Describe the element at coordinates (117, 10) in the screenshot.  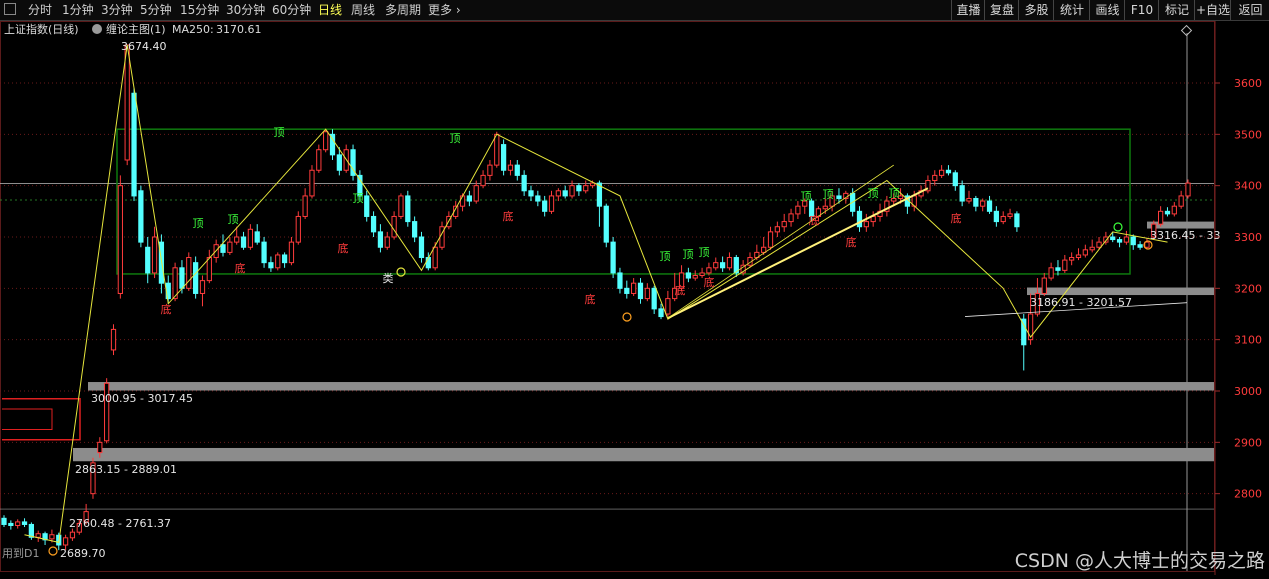
I see `tab-3min: 3分钟` at that location.